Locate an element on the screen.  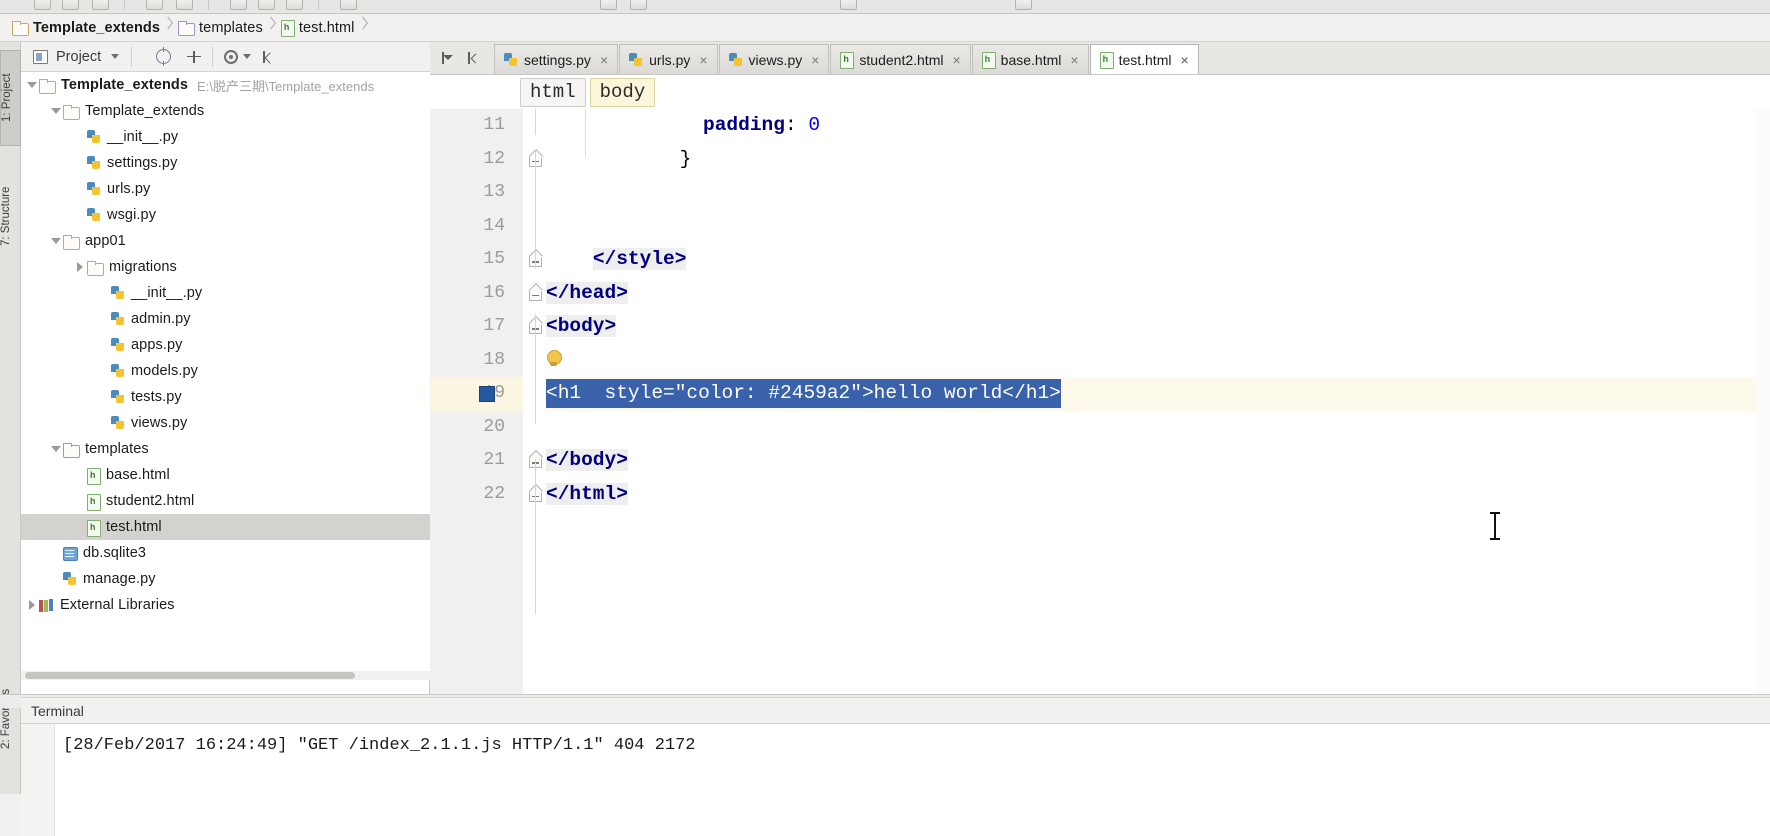
hide-icon is located at coordinates (269, 56).